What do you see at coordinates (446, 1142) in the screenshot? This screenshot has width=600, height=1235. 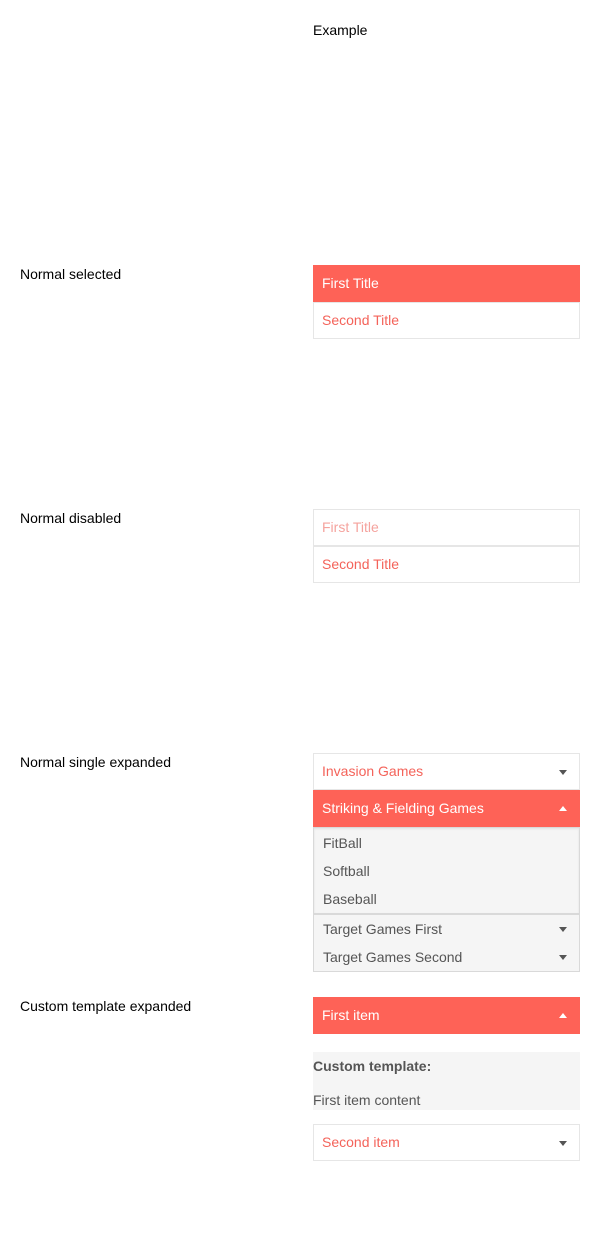 I see `accordion-item-second-item: Second item` at bounding box center [446, 1142].